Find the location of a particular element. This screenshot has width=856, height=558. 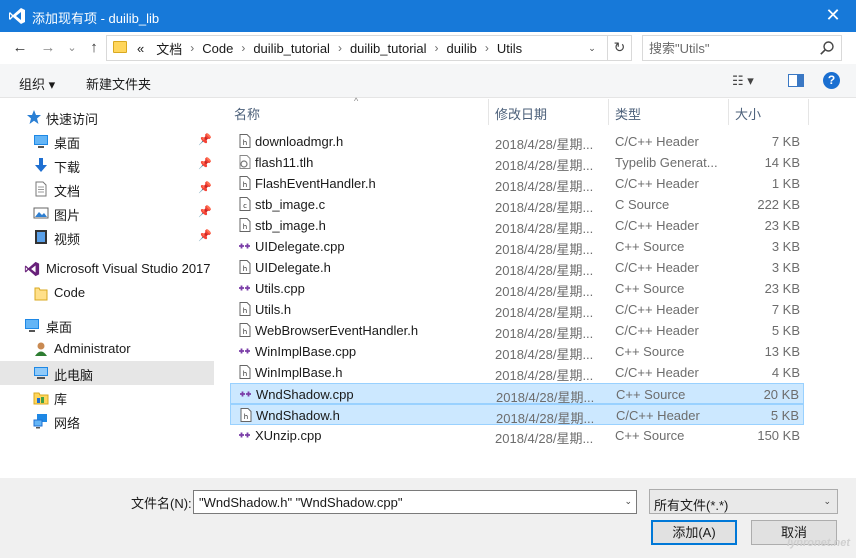

cpp-source-file-icon is located at coordinates (245, 351).